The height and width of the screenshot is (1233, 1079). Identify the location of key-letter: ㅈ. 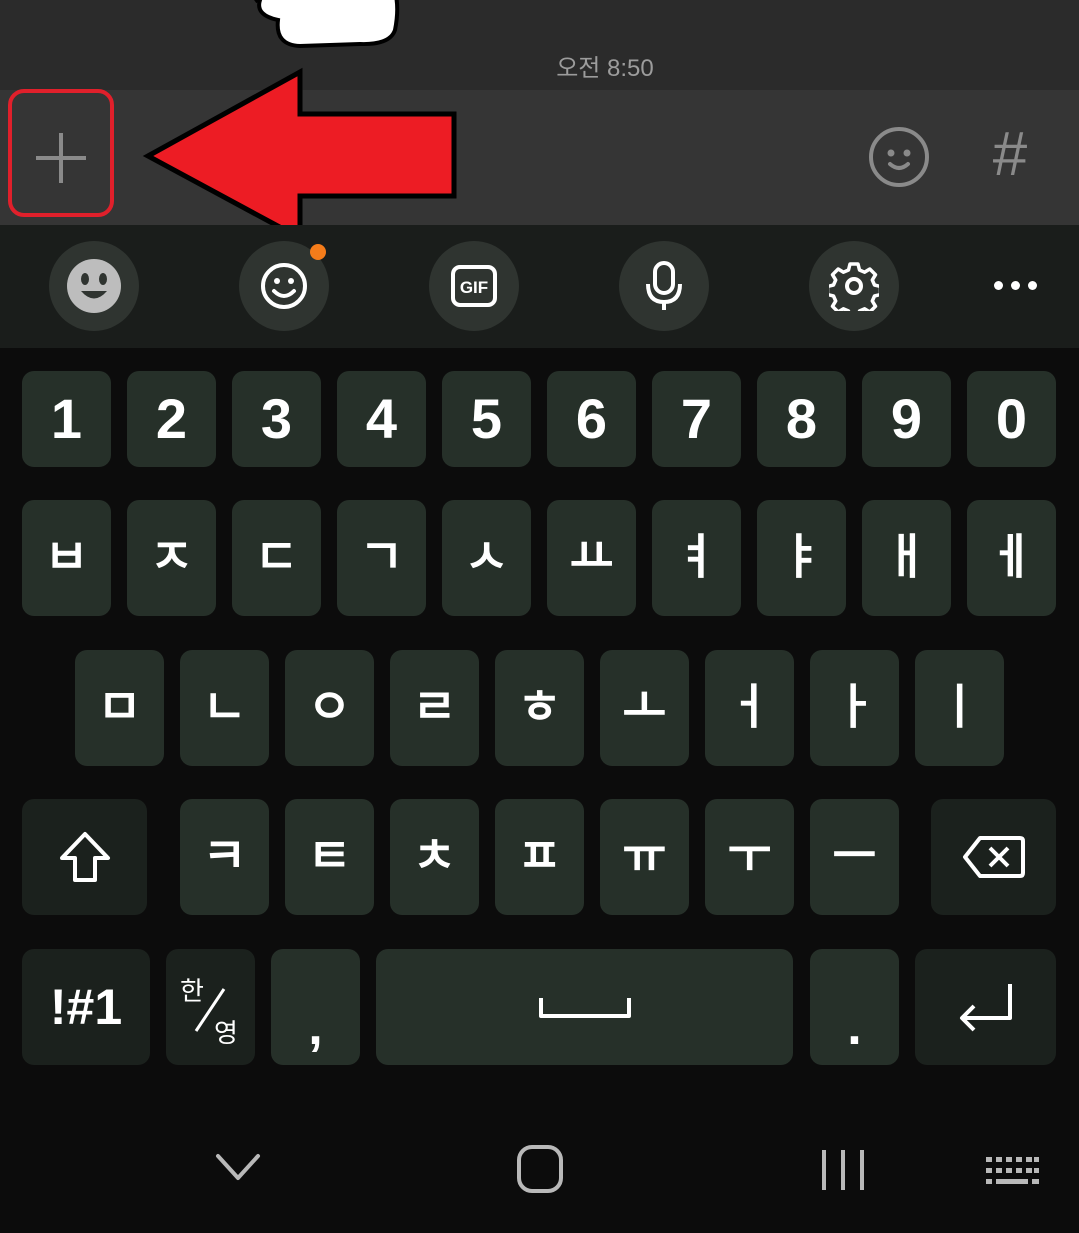
(171, 558).